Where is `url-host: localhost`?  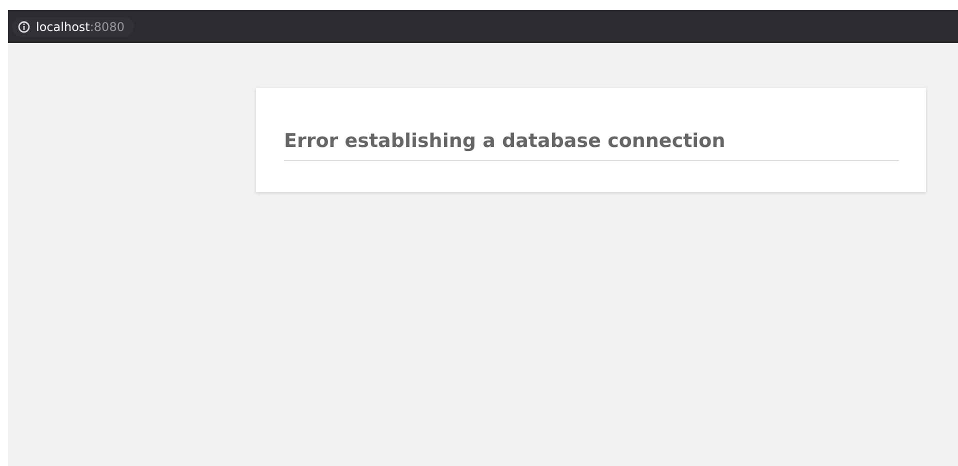
url-host: localhost is located at coordinates (63, 27).